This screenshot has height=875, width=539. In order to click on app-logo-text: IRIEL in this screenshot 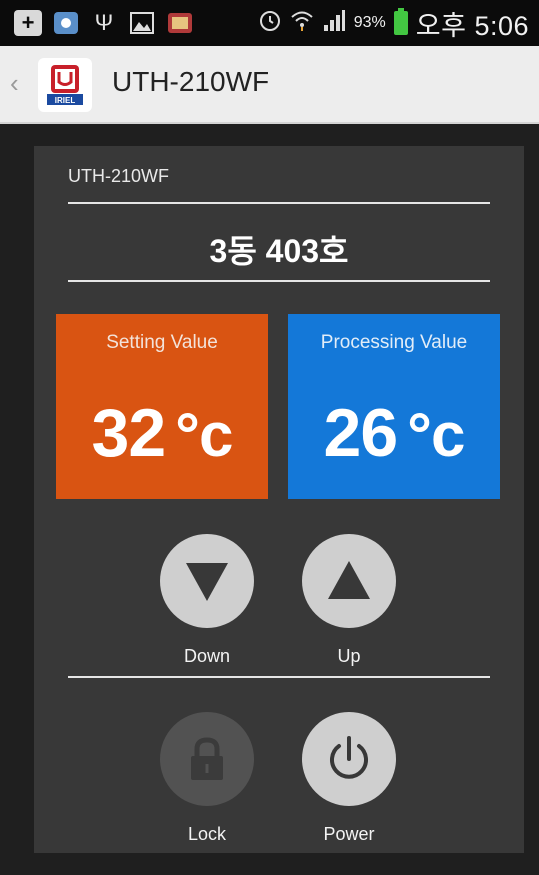, I will do `click(65, 100)`.